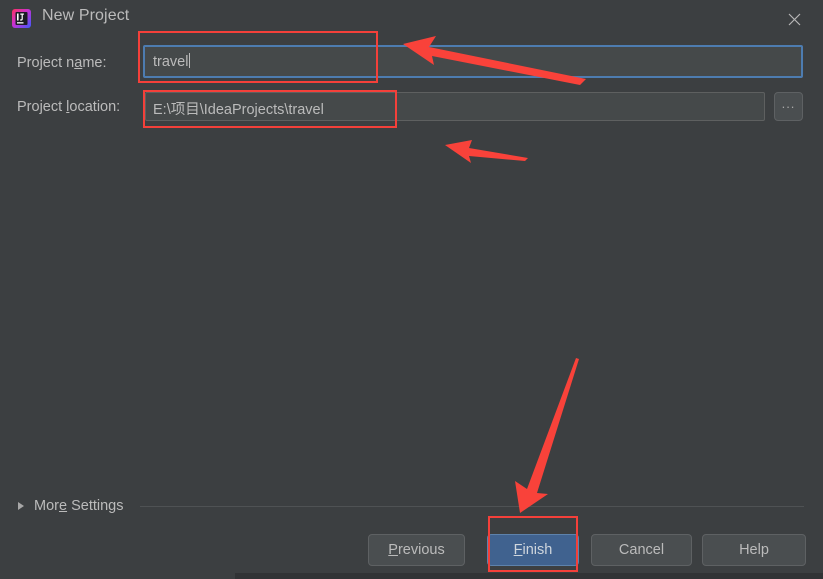 The height and width of the screenshot is (579, 823). Describe the element at coordinates (190, 60) in the screenshot. I see `text-caret` at that location.